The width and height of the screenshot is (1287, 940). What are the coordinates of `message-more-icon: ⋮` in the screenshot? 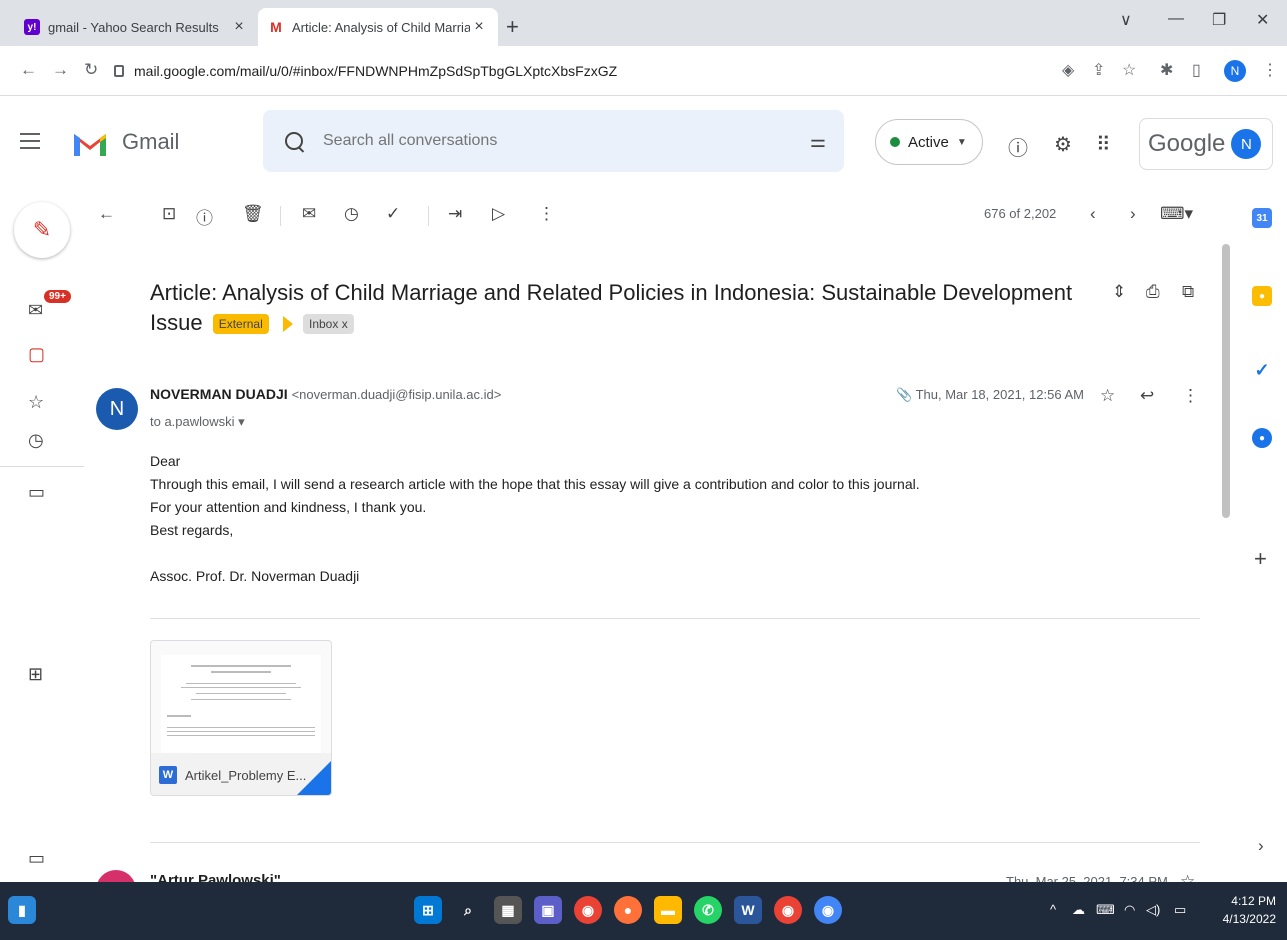 It's located at (1190, 396).